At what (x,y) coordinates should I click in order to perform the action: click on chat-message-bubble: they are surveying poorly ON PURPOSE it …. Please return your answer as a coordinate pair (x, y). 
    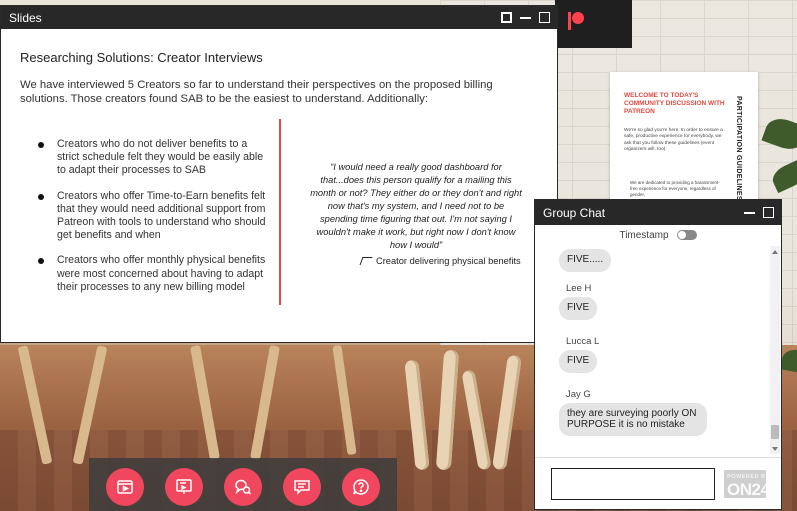
    Looking at the image, I should click on (633, 419).